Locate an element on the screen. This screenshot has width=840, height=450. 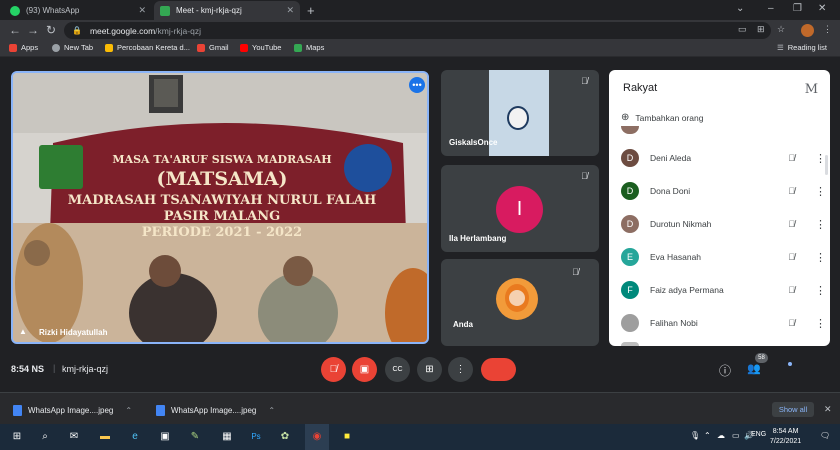
bookmark-gmail: Gmail is located at coordinates (213, 47).